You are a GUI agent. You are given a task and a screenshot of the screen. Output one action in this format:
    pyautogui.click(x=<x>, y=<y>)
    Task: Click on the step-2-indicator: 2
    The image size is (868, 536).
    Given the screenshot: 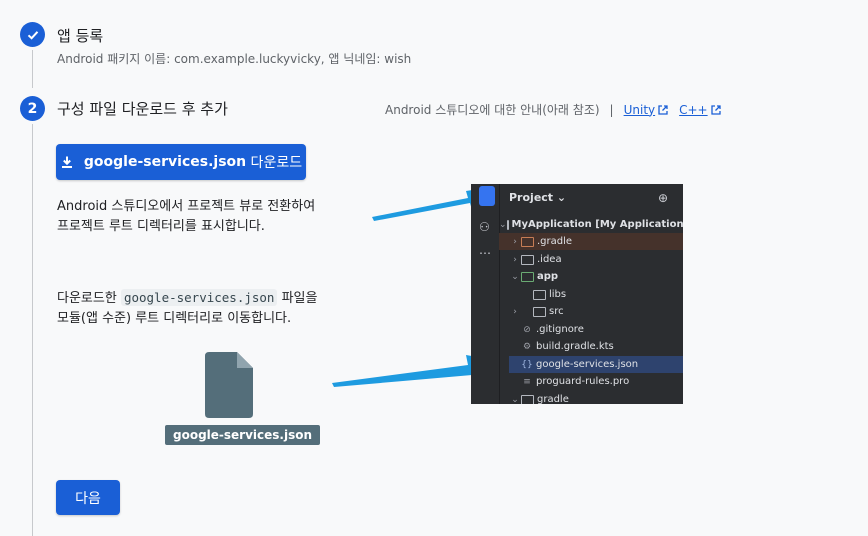 What is the action you would take?
    pyautogui.click(x=32, y=108)
    